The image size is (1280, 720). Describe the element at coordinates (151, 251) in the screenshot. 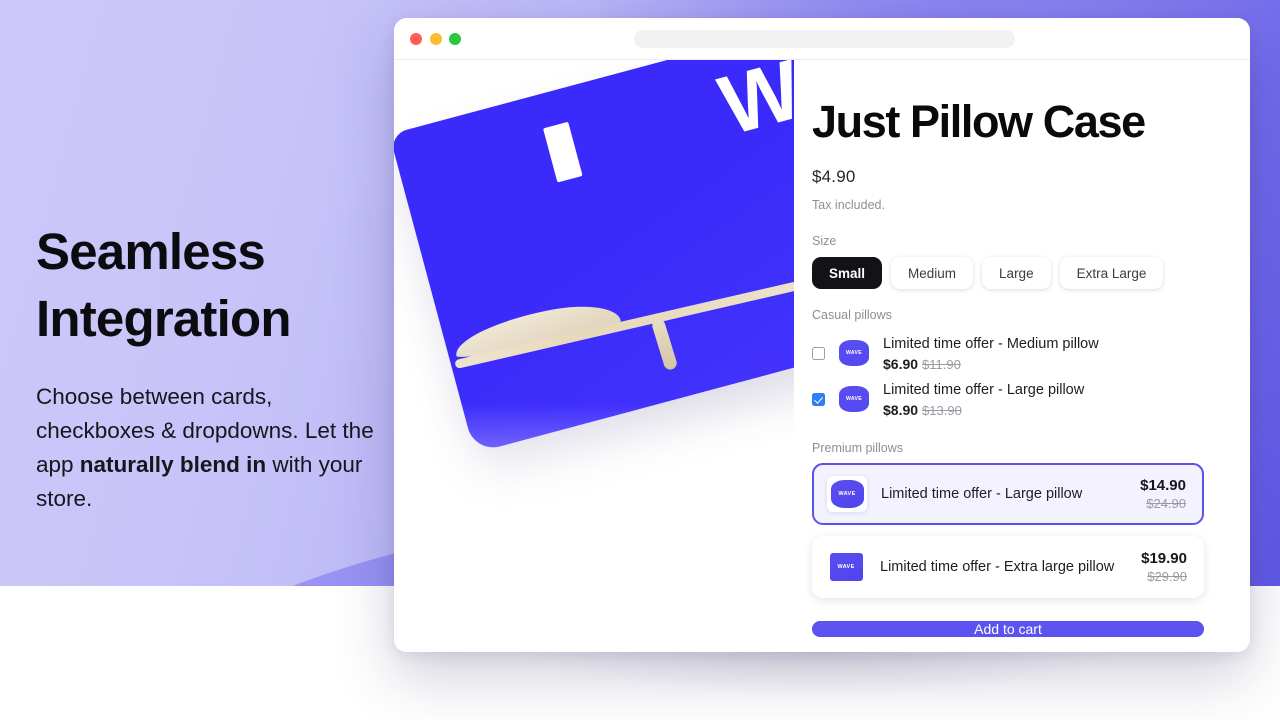

I see `promo-heading-line-1: Seamless` at that location.